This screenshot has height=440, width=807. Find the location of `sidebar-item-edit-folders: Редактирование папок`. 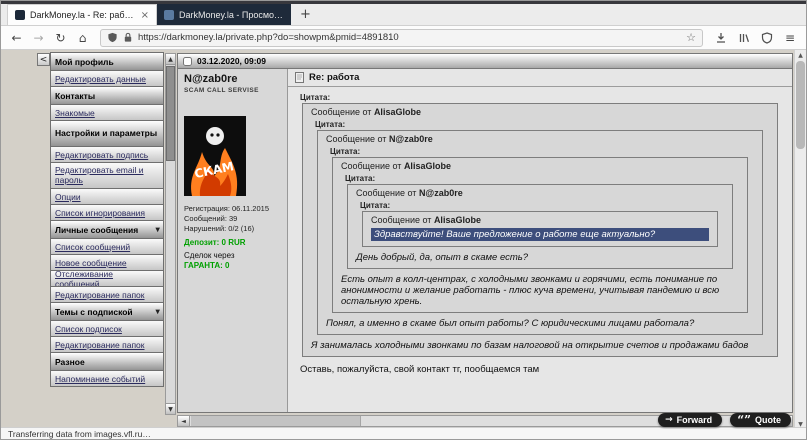

sidebar-item-edit-folders: Редактирование папок is located at coordinates (107, 294).